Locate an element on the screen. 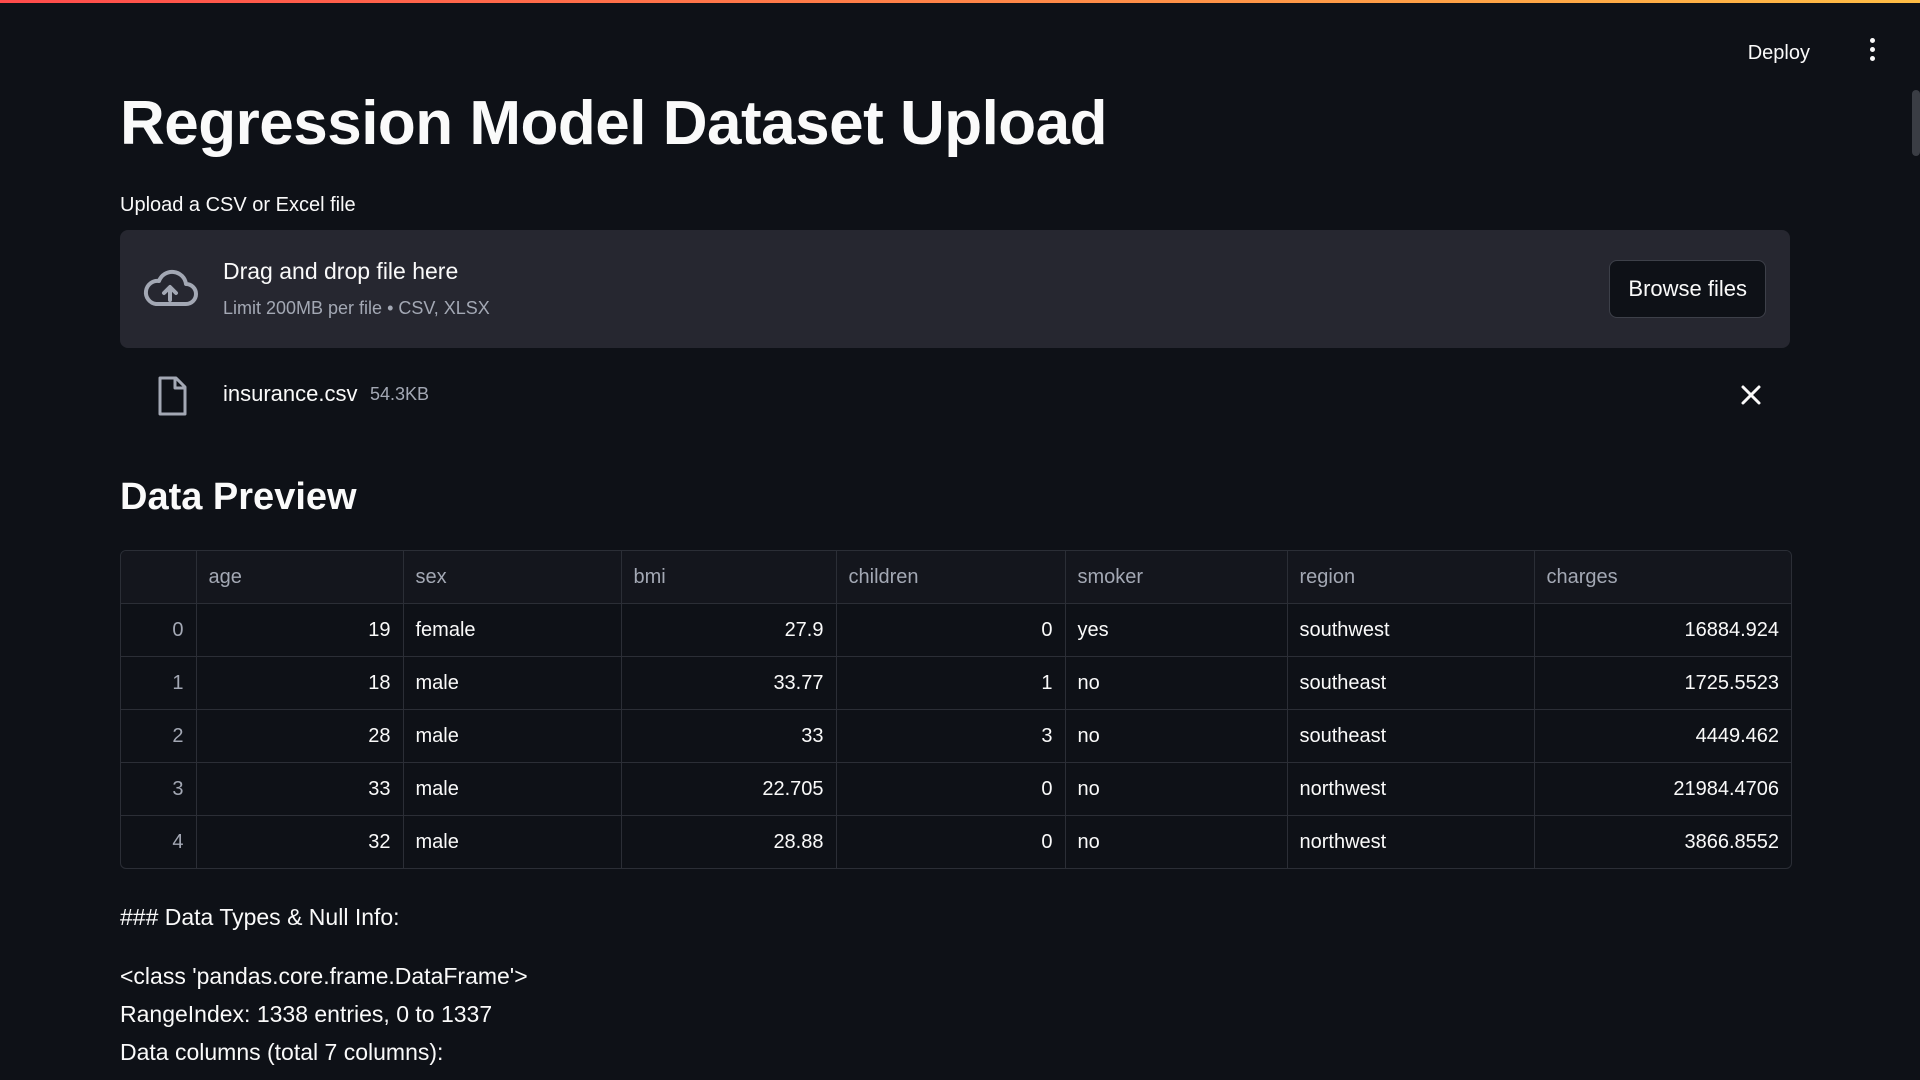 The height and width of the screenshot is (1080, 1920). table-cell: 19 is located at coordinates (300, 630).